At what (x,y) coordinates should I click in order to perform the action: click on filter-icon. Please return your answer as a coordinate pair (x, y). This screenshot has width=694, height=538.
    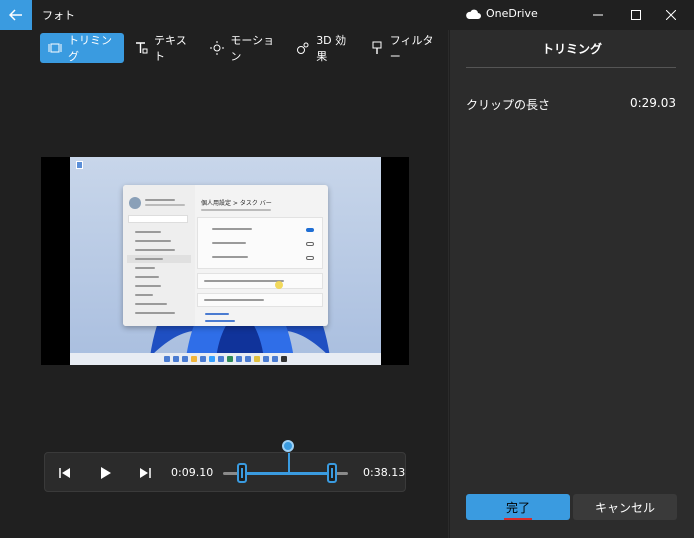
    Looking at the image, I should click on (377, 48).